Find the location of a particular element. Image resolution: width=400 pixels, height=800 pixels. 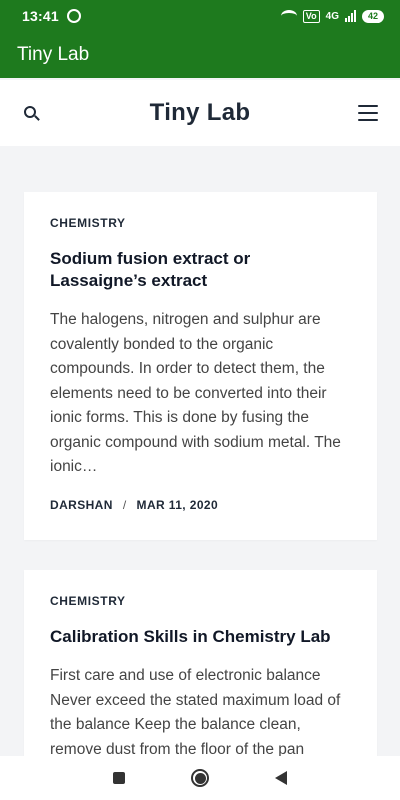

article-title: Calibration Skills in Chemistry Lab is located at coordinates (200, 637).